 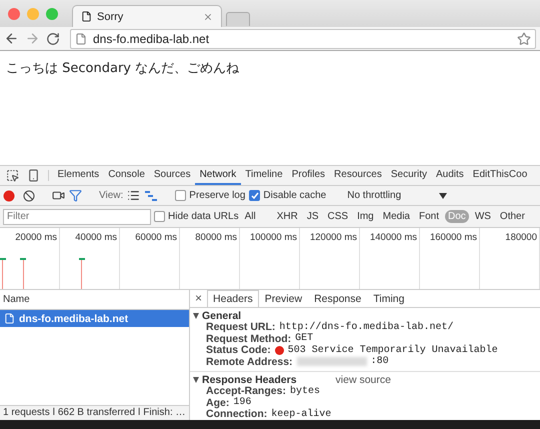 I want to click on tick-label: 140000 ms, so click(x=393, y=237).